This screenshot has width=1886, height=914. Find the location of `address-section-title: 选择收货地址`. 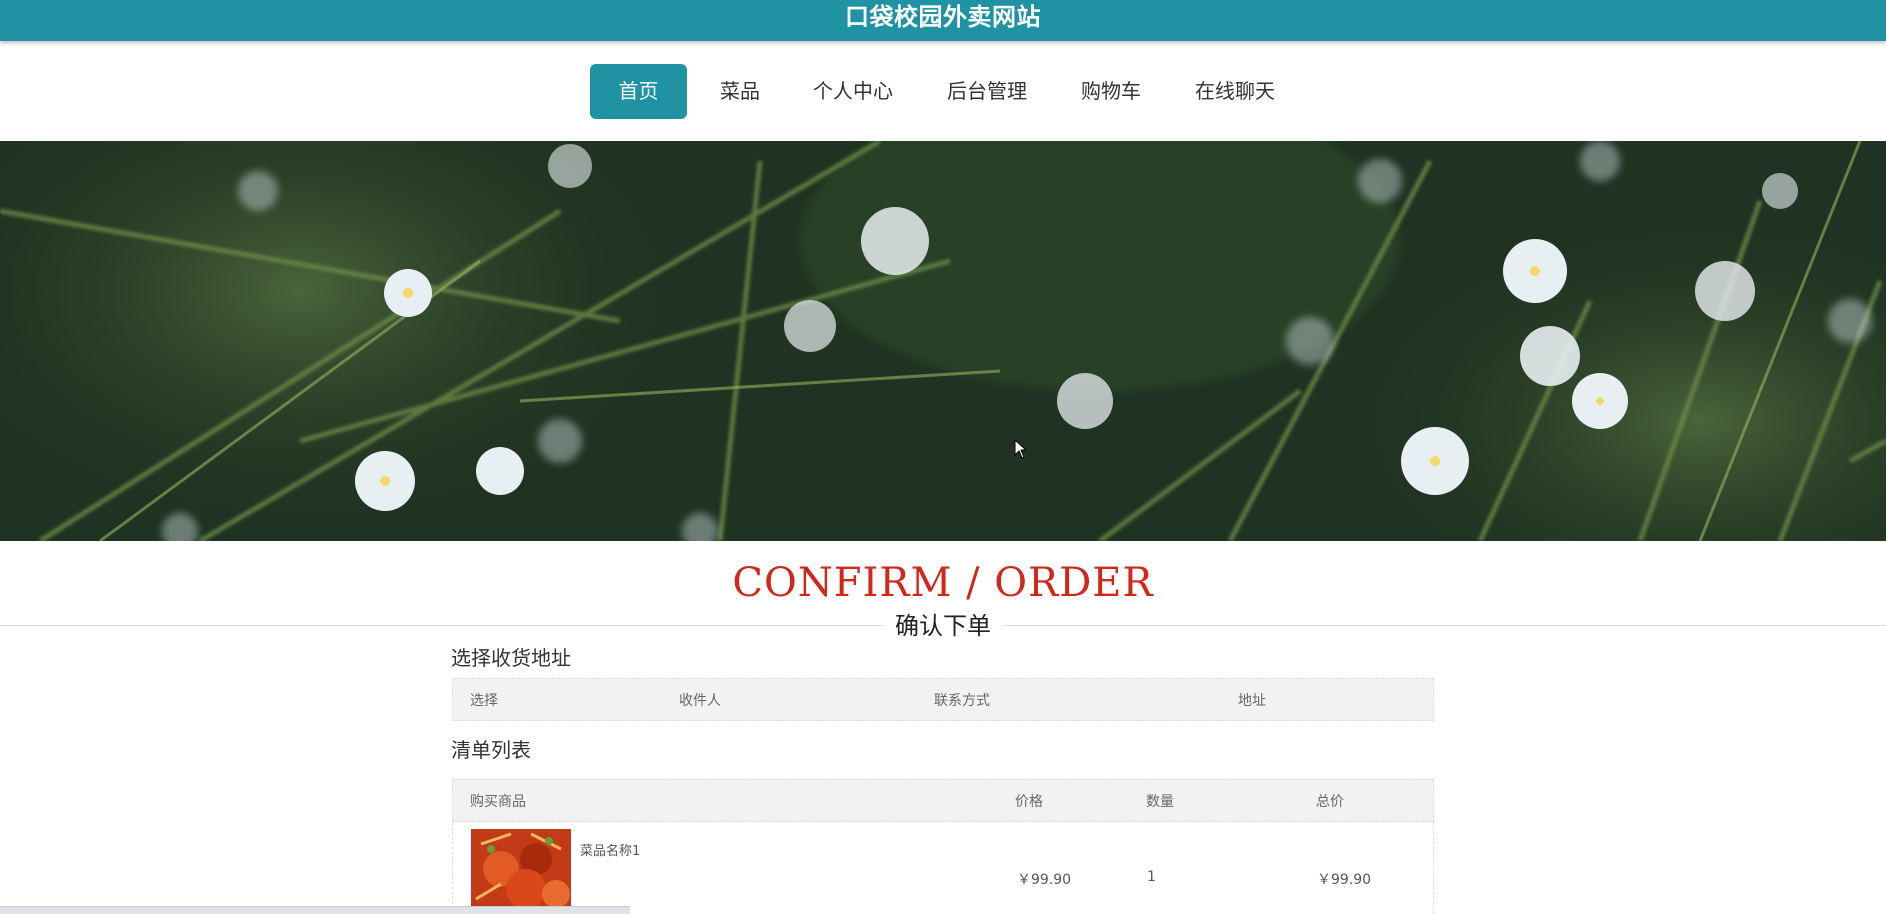

address-section-title: 选择收货地址 is located at coordinates (511, 658).